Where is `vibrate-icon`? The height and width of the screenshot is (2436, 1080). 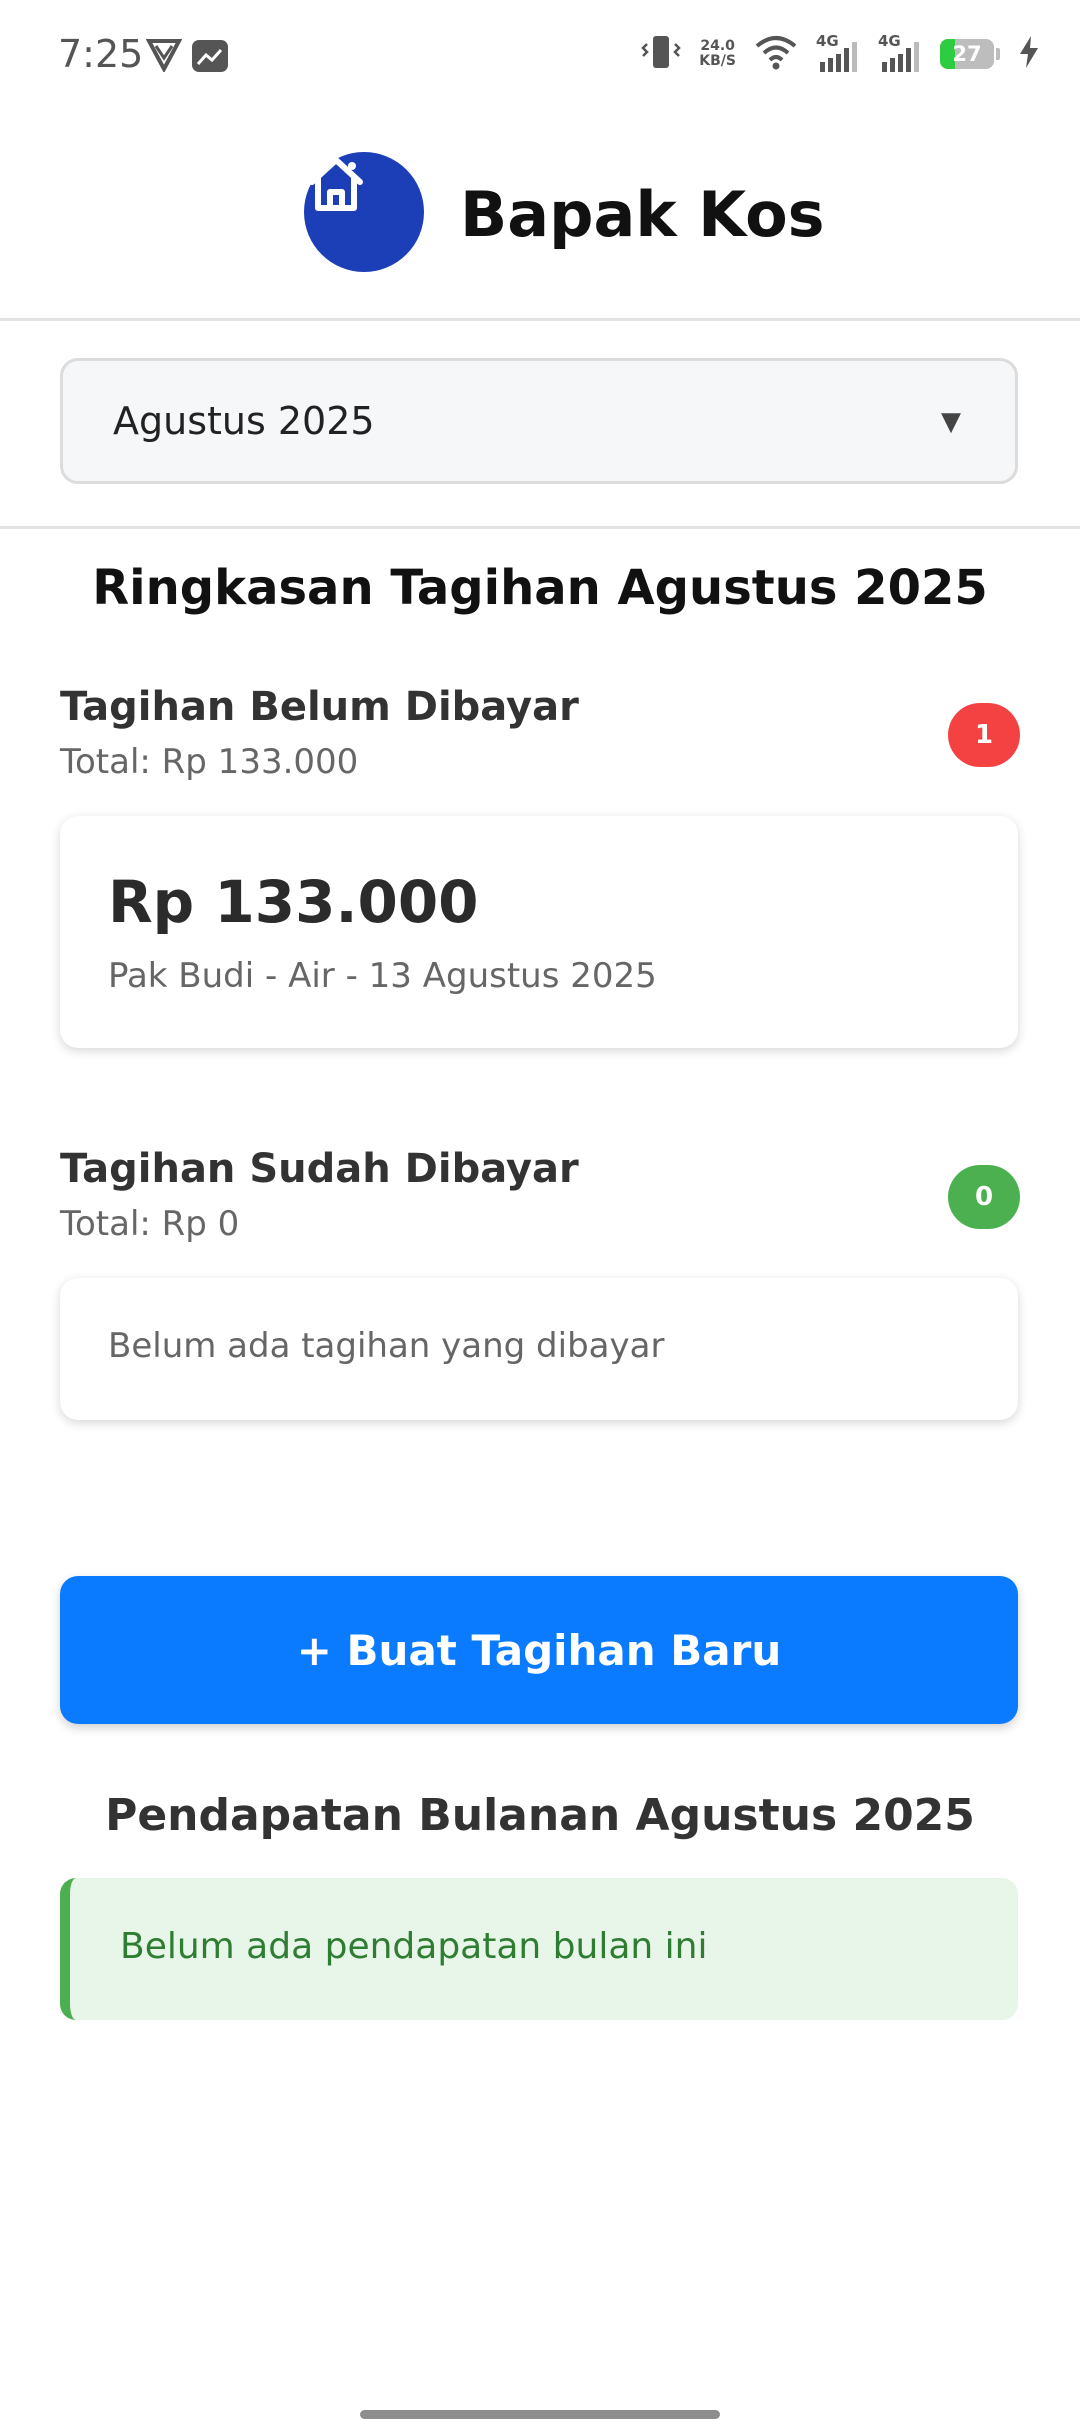 vibrate-icon is located at coordinates (661, 54).